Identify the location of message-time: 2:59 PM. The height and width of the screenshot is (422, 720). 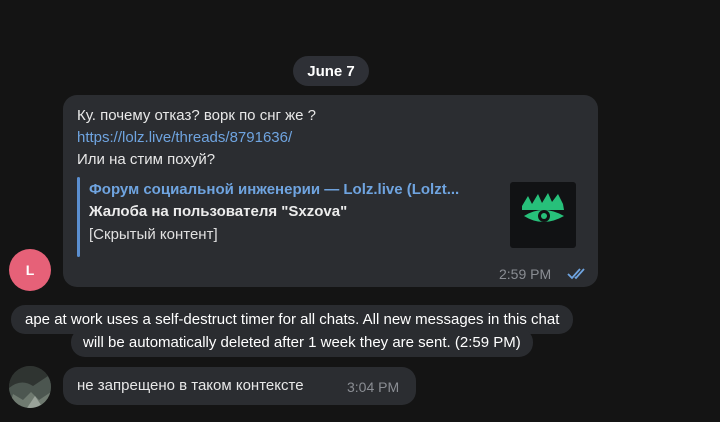
(525, 274).